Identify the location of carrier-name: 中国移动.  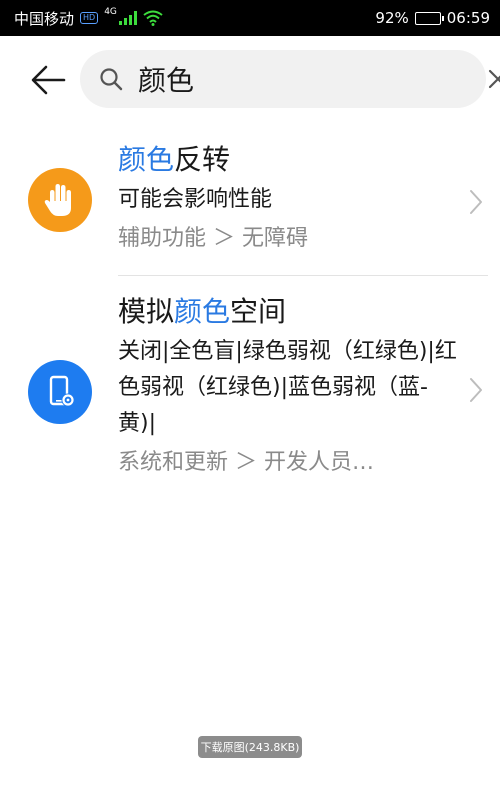
(44, 18).